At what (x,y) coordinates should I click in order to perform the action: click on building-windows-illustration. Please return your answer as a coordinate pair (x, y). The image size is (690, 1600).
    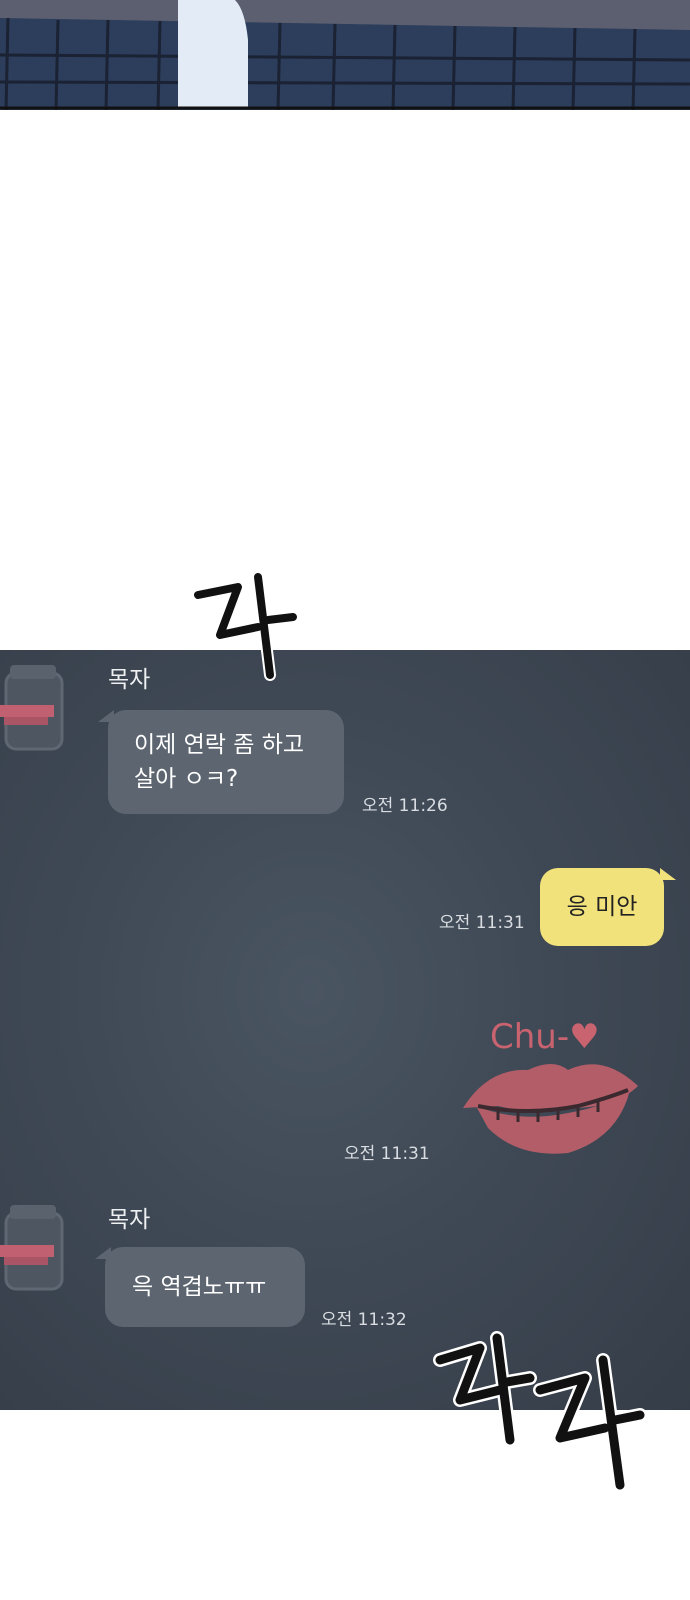
    Looking at the image, I should click on (345, 55).